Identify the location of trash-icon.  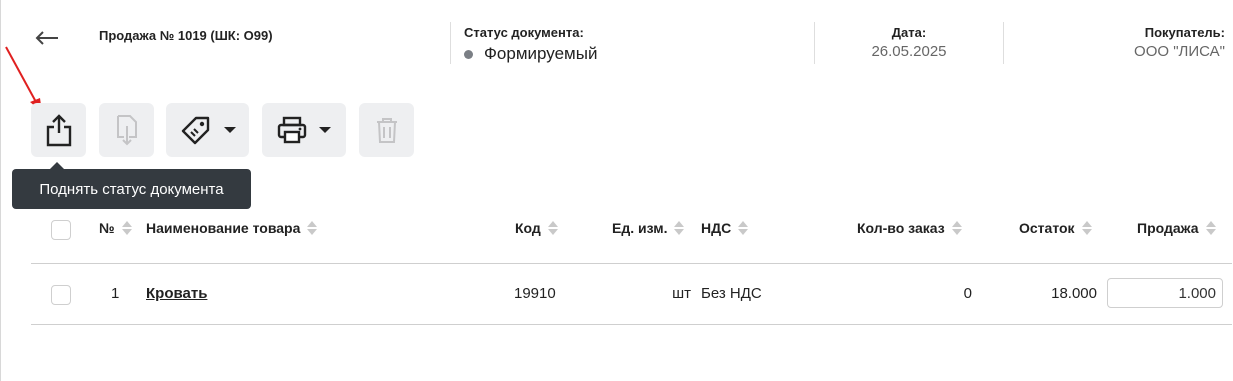
(386, 130).